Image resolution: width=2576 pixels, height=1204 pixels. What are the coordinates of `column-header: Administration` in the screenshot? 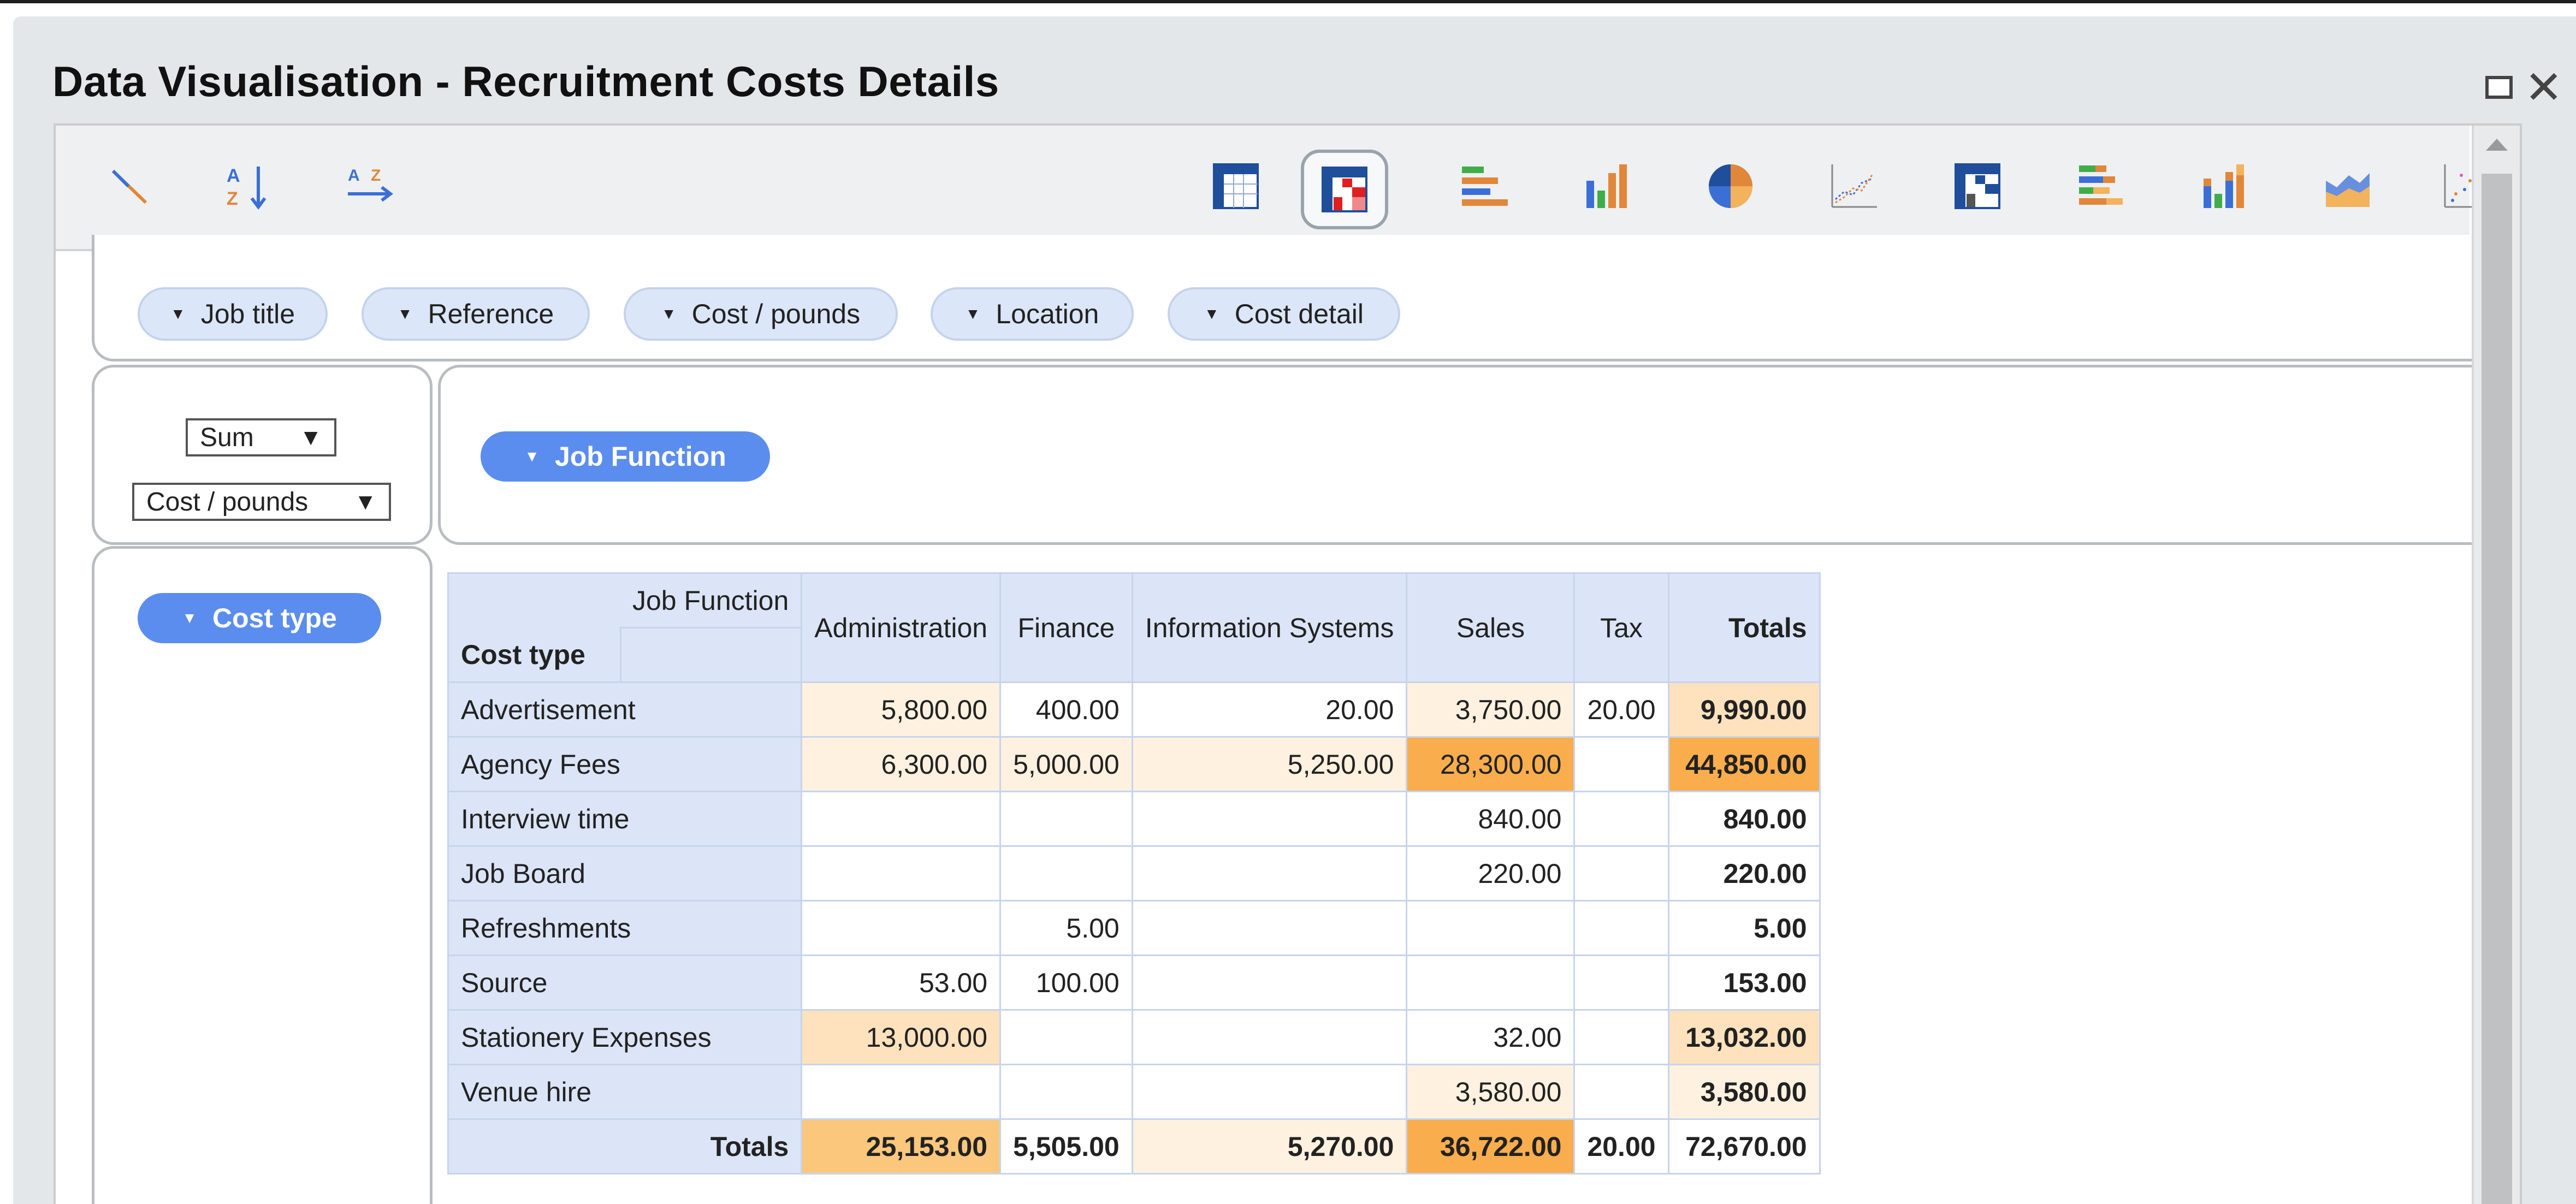 It's located at (901, 627).